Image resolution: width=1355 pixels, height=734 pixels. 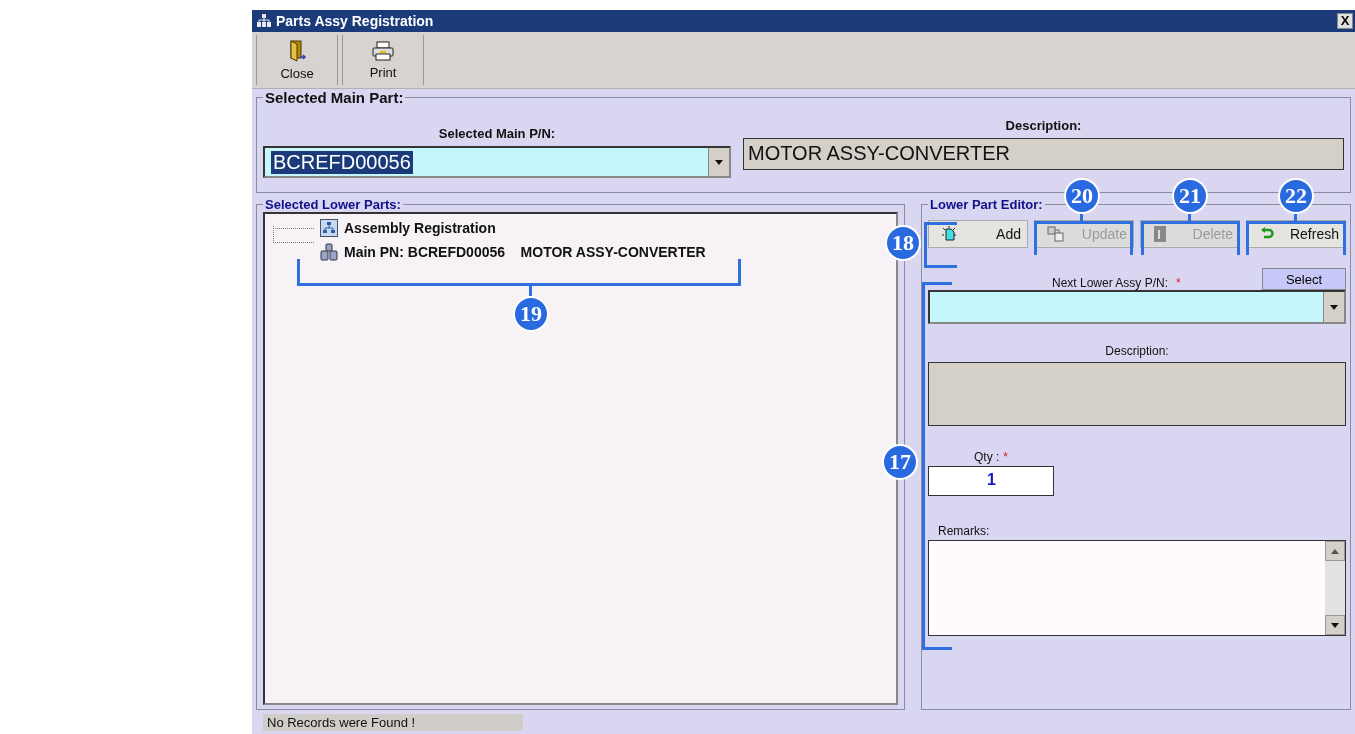 I want to click on field-label: Remarks:, so click(x=964, y=531).